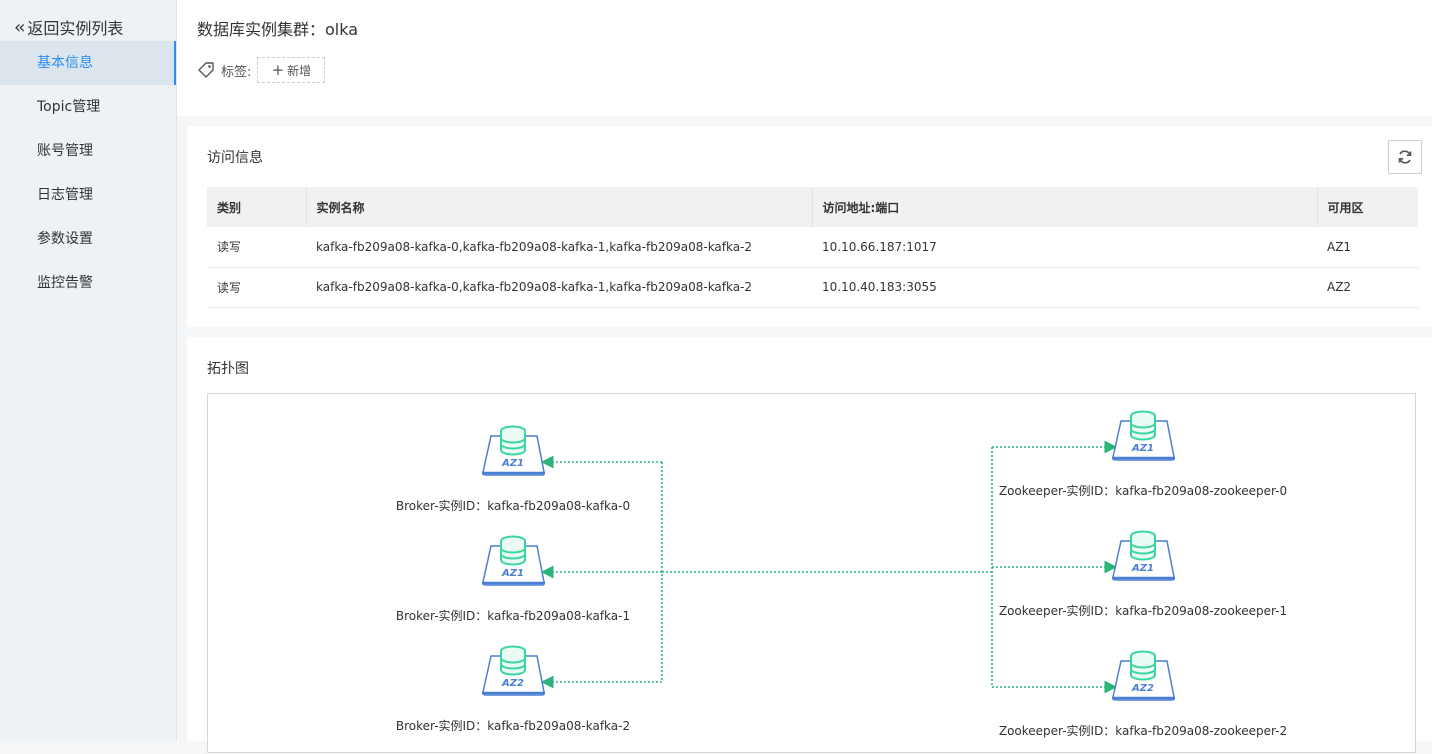  What do you see at coordinates (1367, 207) in the screenshot?
I see `column-header-zone: 可用区` at bounding box center [1367, 207].